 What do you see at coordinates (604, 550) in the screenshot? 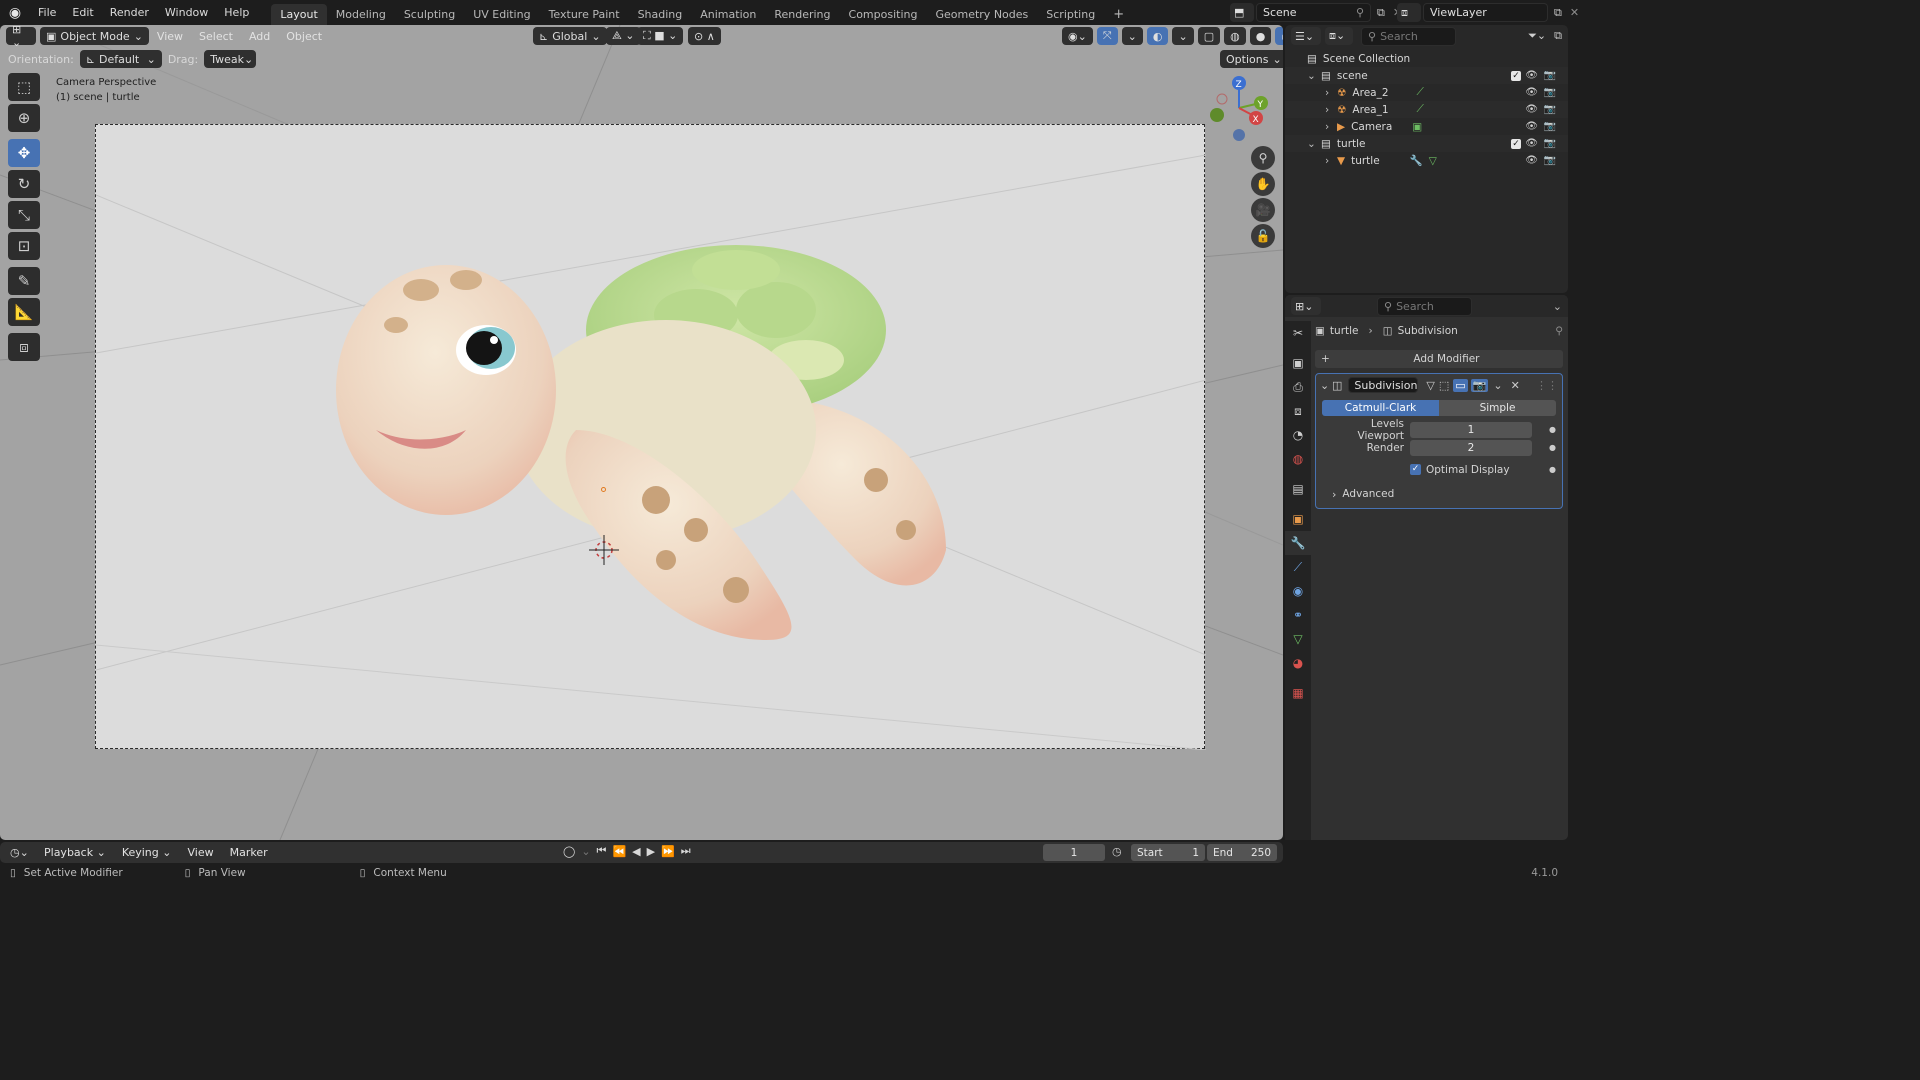
I see `3d-cursor` at bounding box center [604, 550].